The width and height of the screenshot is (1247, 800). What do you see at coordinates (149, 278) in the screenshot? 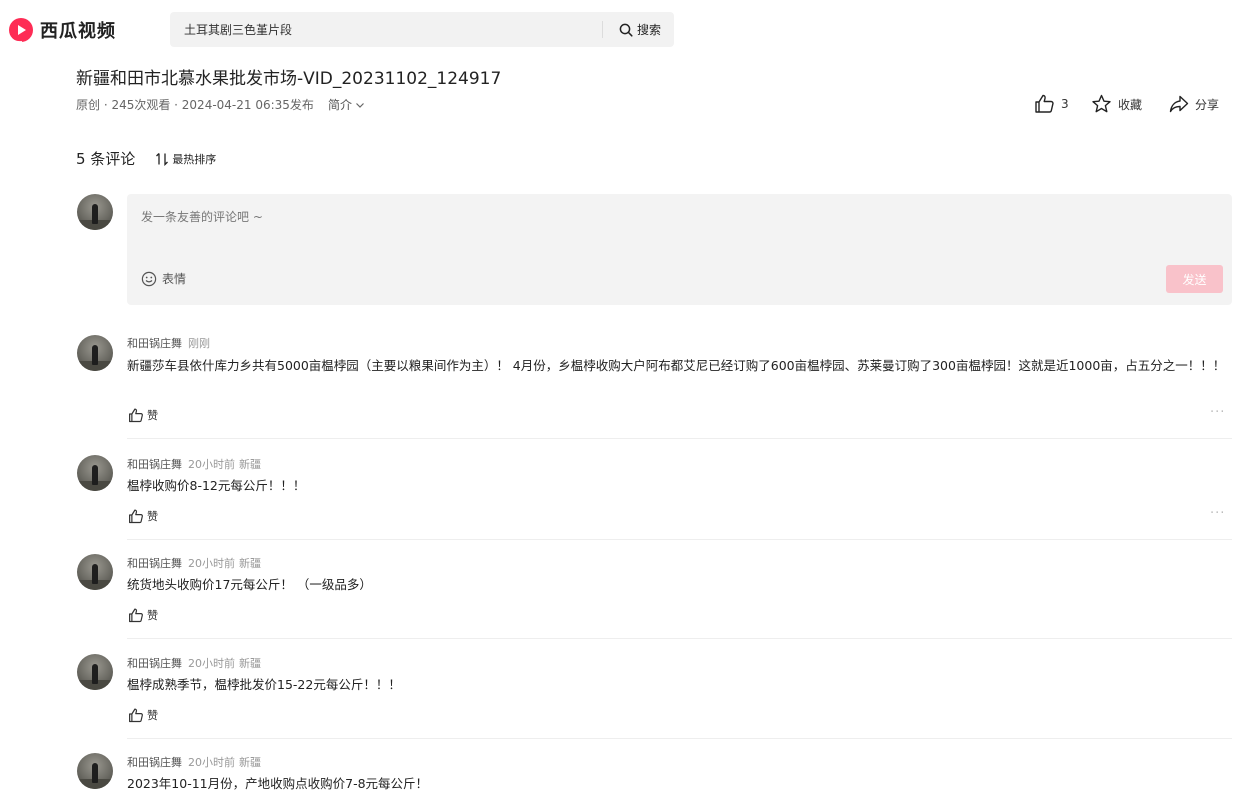
I see `emoji-icon` at bounding box center [149, 278].